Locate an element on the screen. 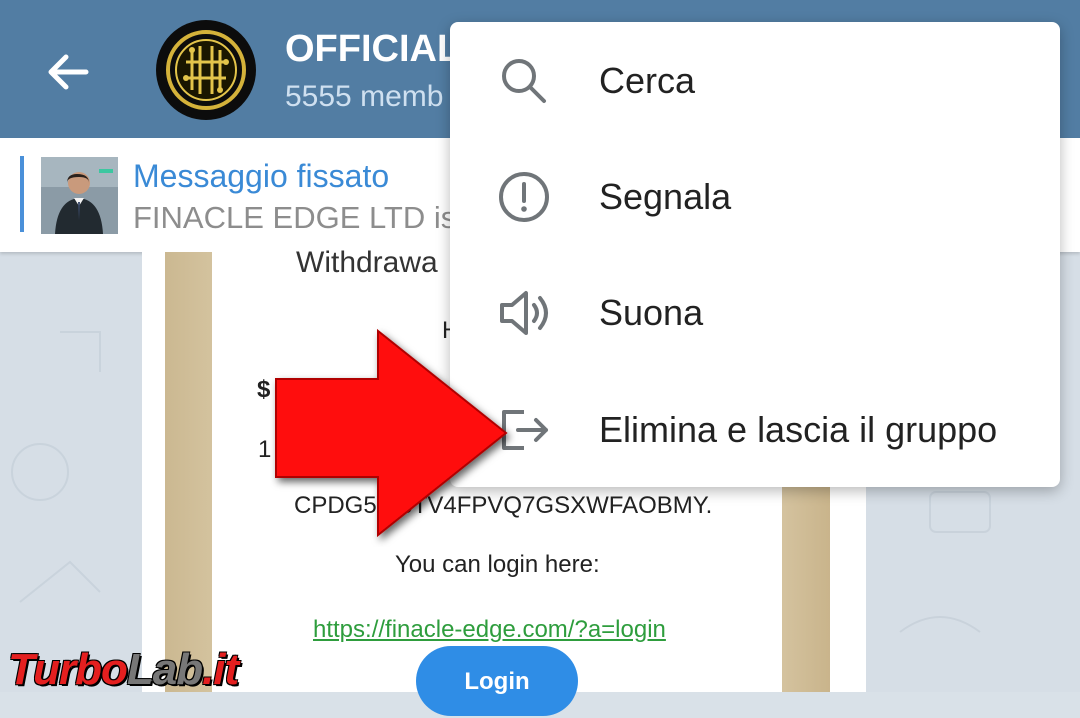 This screenshot has height=718, width=1080. card-heading: Withdrawa is located at coordinates (367, 262).